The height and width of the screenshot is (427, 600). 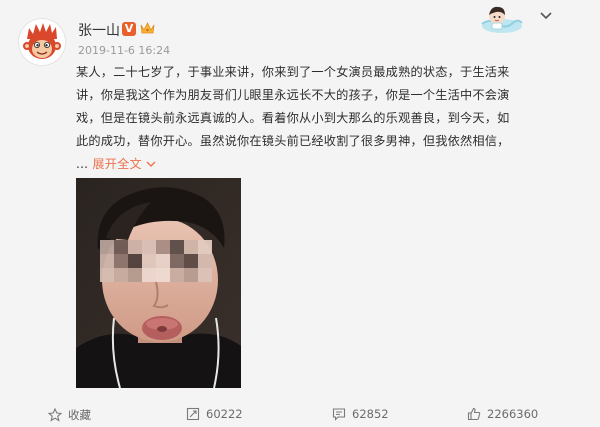 I want to click on username: 张一山, so click(x=99, y=30).